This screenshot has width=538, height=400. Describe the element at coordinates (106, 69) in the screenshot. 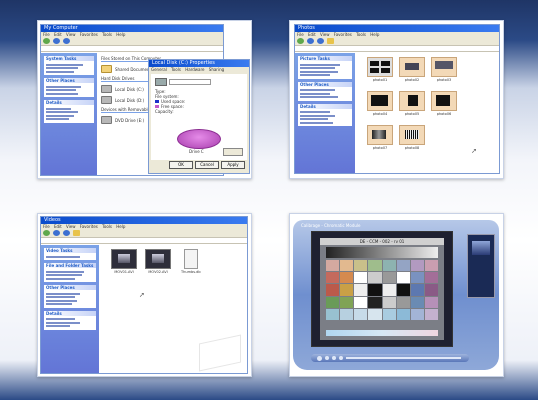

I see `folder-icon` at that location.